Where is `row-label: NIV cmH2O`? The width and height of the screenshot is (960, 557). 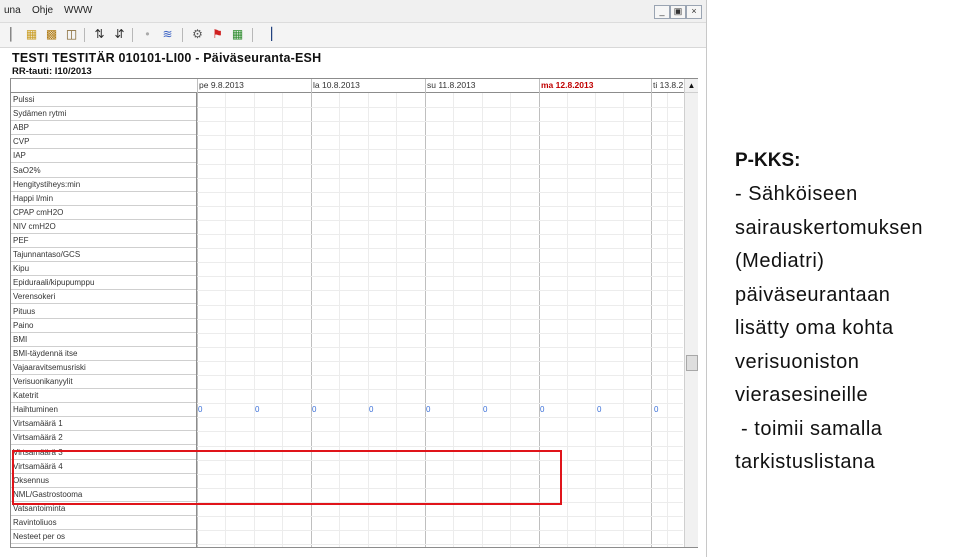 row-label: NIV cmH2O is located at coordinates (103, 227).